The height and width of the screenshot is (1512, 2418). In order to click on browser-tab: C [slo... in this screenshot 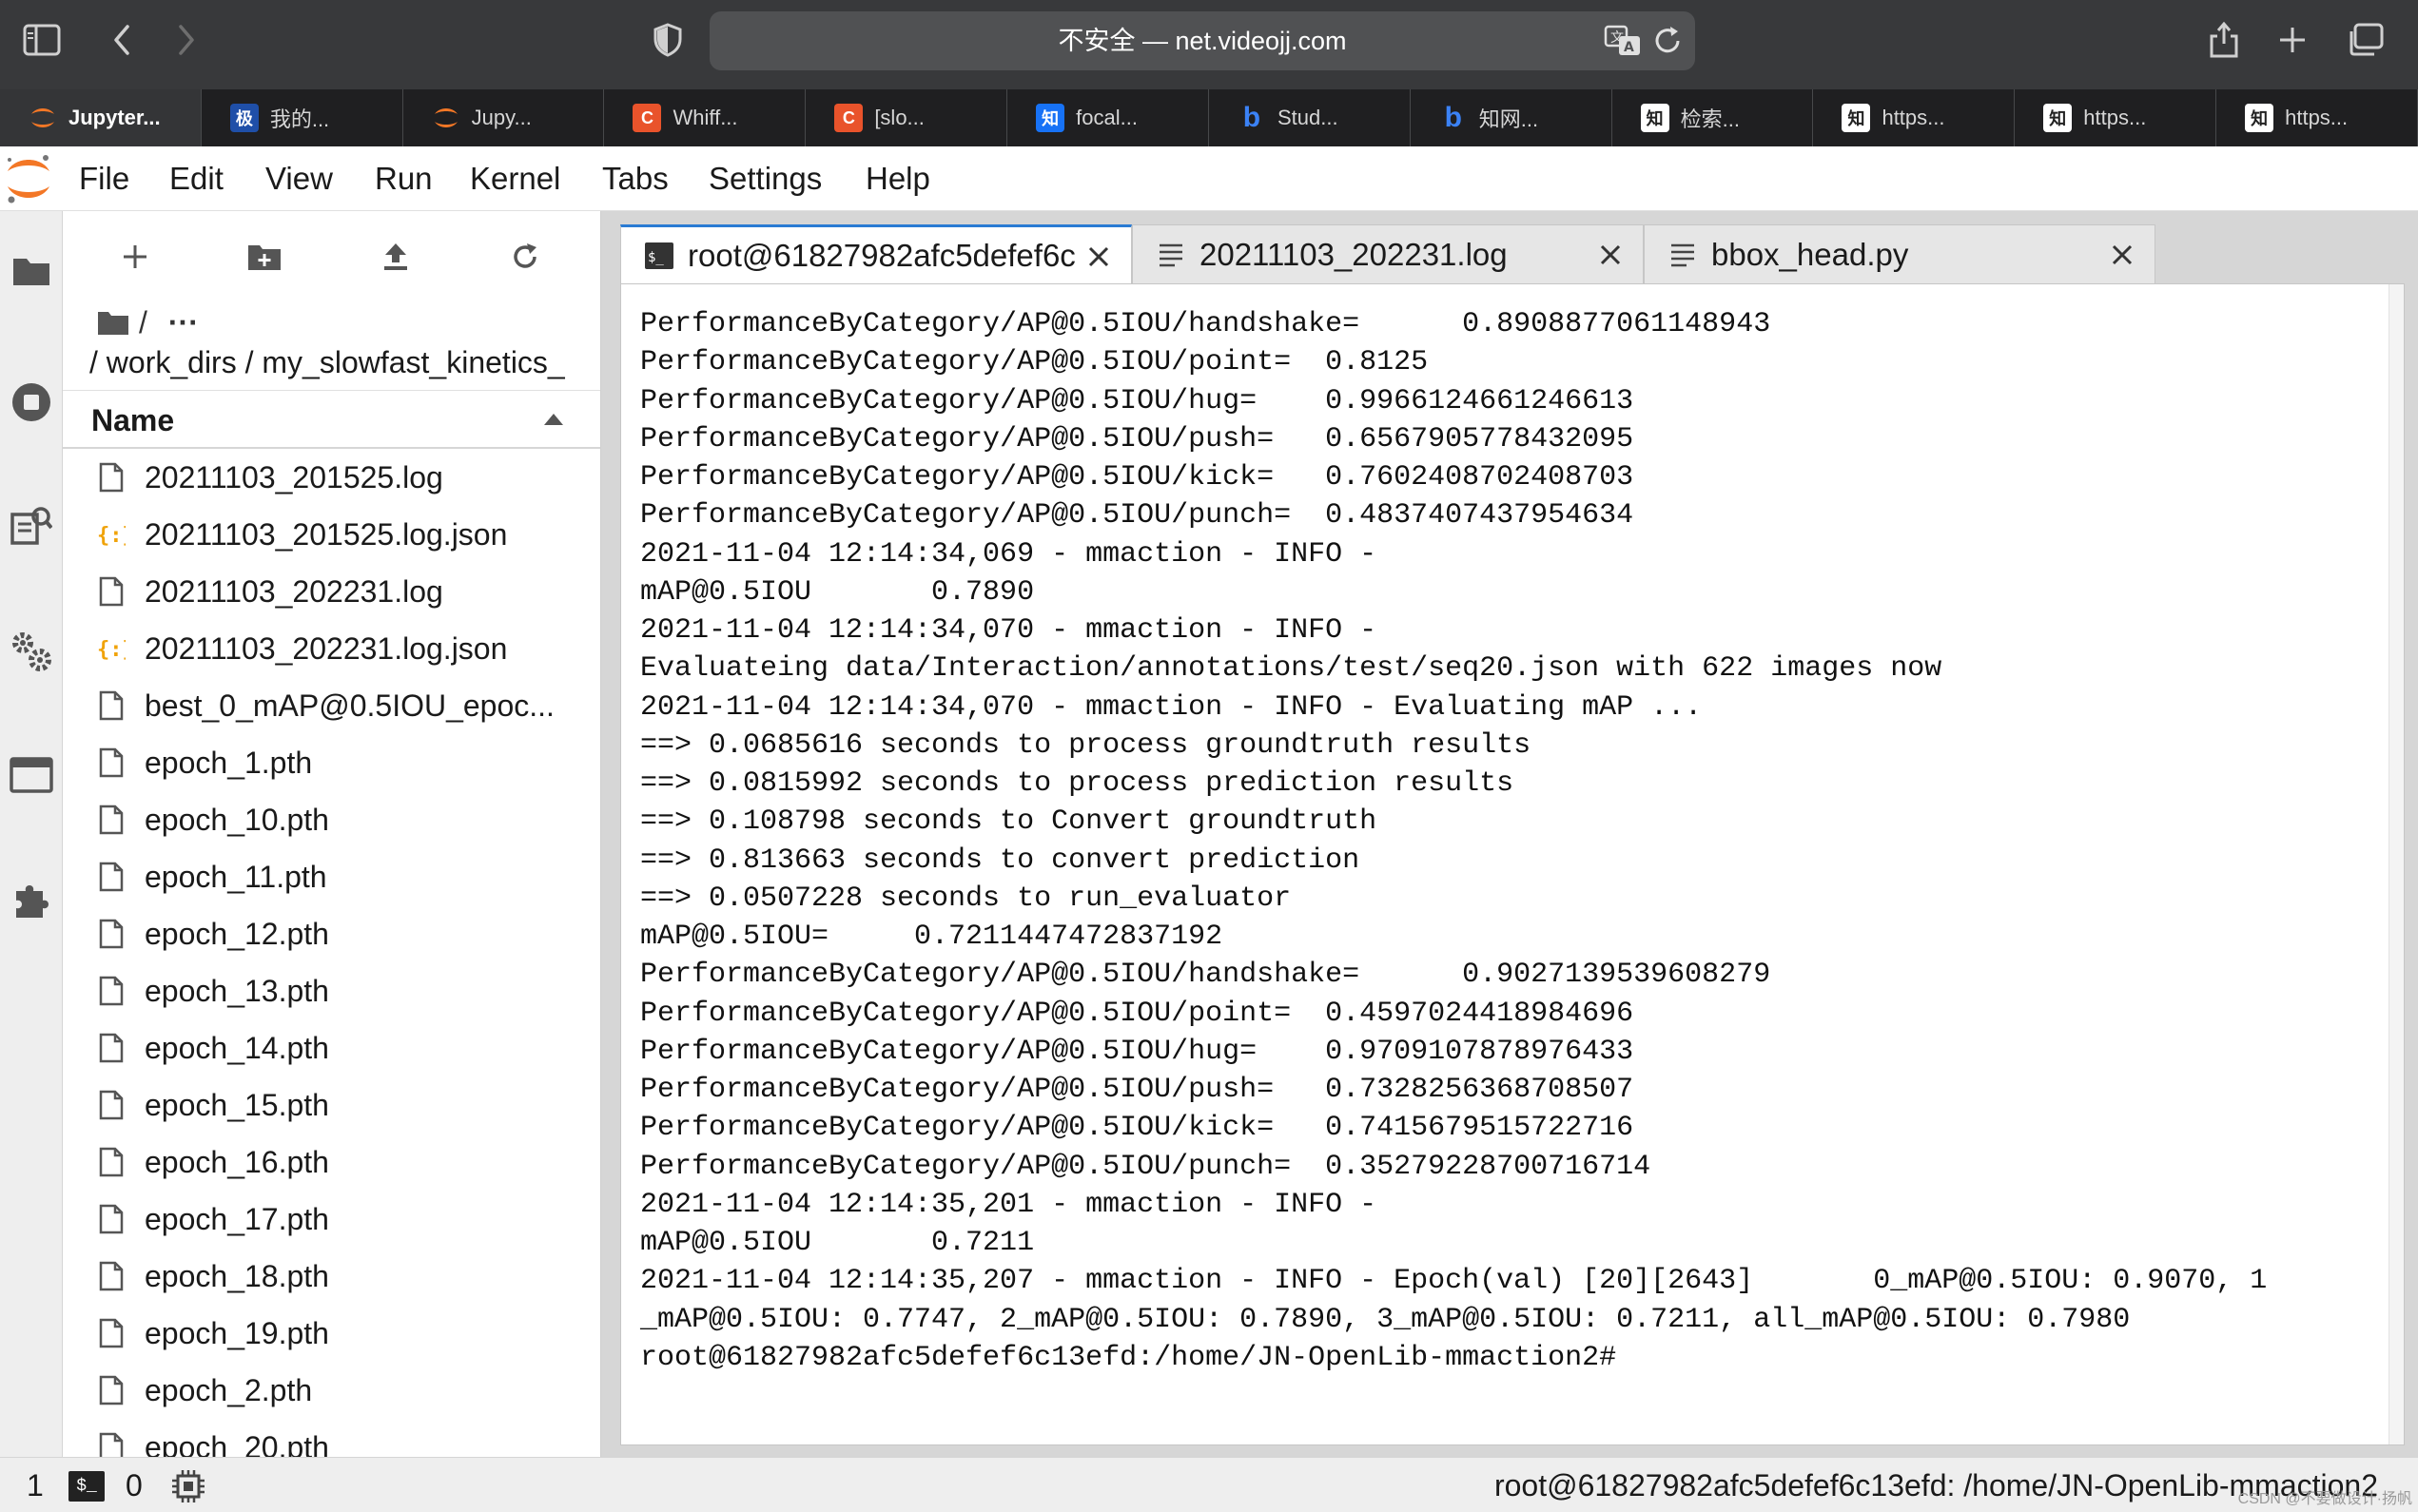, I will do `click(907, 117)`.